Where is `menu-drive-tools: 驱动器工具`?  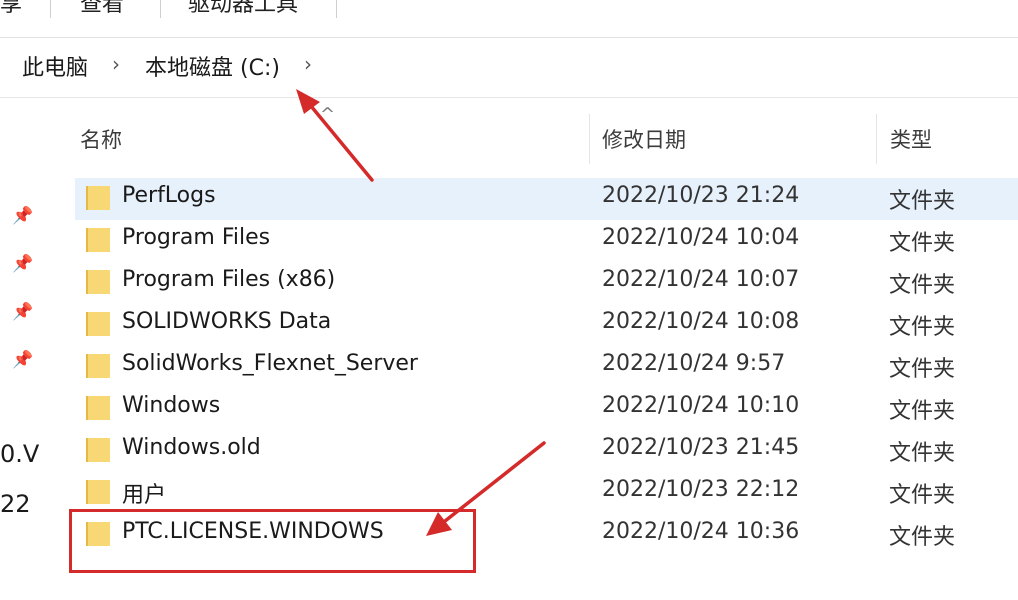
menu-drive-tools: 驱动器工具 is located at coordinates (243, 9).